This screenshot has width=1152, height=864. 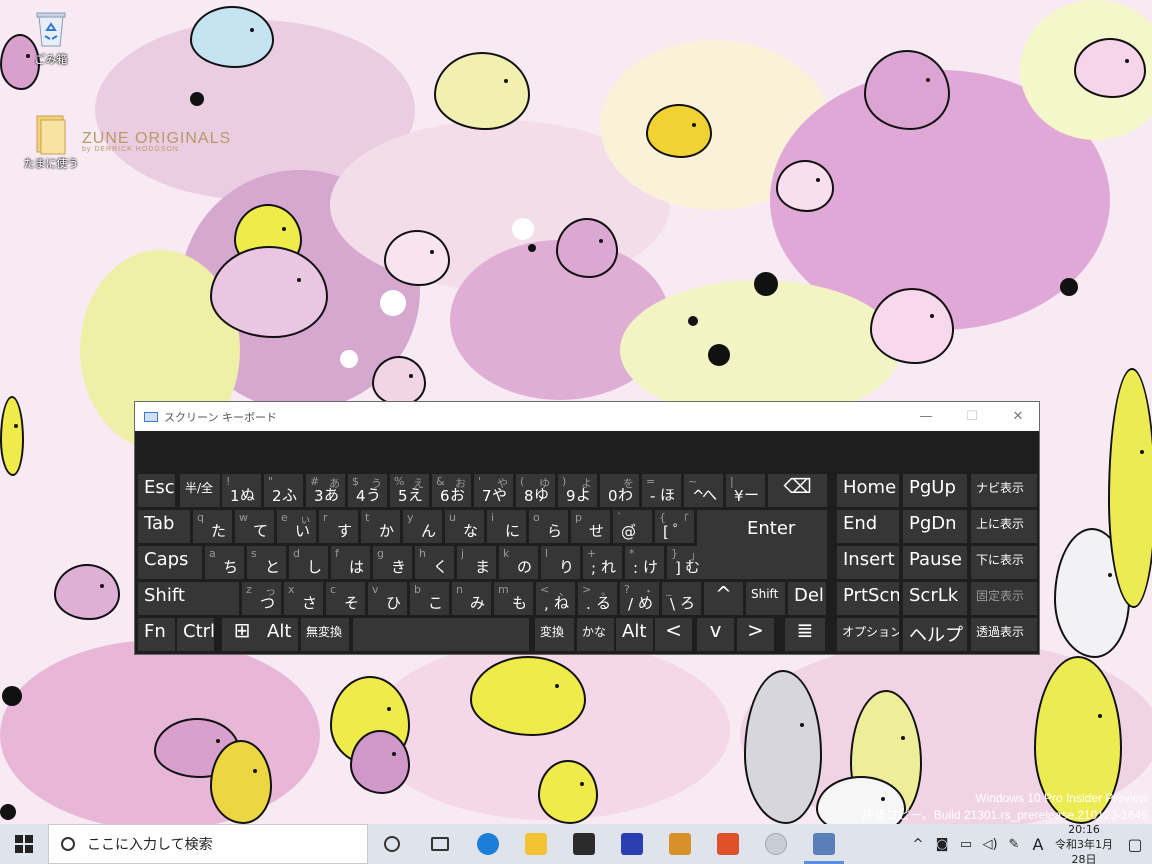 What do you see at coordinates (242, 634) in the screenshot?
I see `key-win: ⊞` at bounding box center [242, 634].